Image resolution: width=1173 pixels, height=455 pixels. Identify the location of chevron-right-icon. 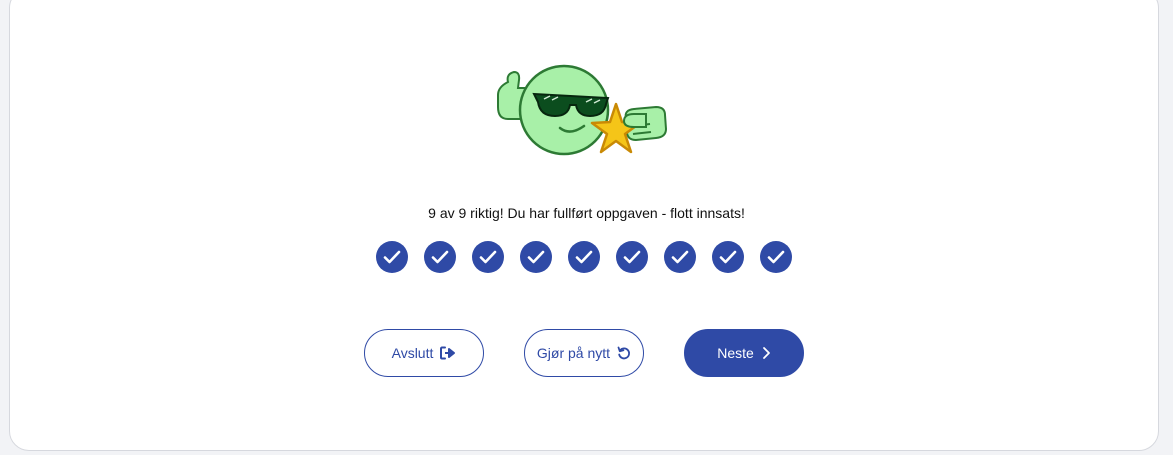
(766, 353).